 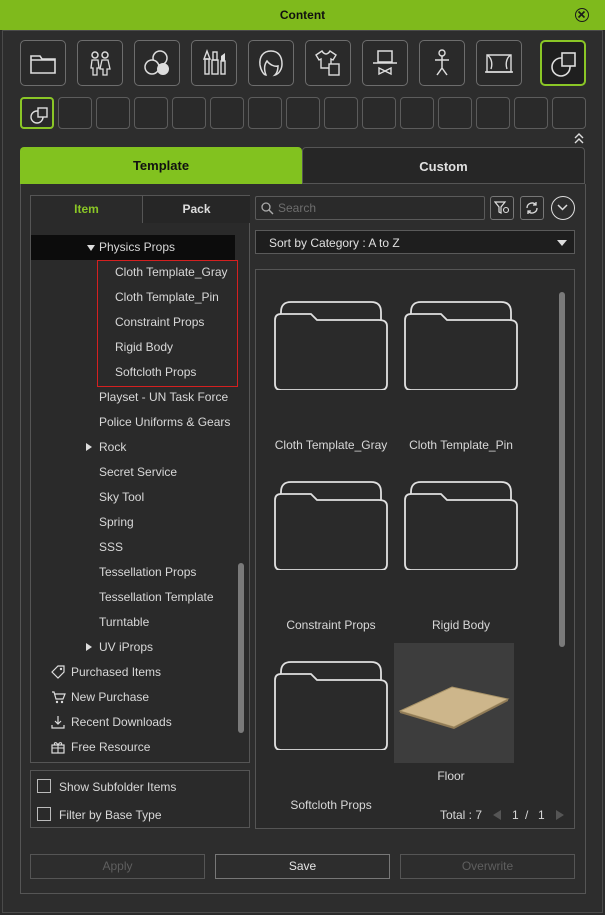 What do you see at coordinates (562, 243) in the screenshot?
I see `dropdown-arrow-icon` at bounding box center [562, 243].